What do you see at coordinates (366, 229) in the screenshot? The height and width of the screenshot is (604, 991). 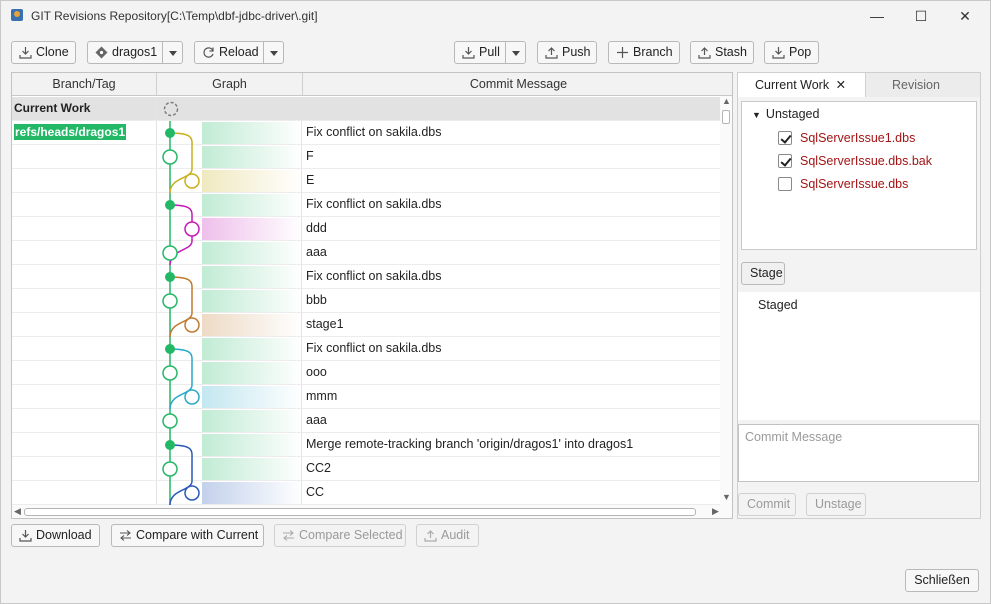 I see `commit-row: ddd` at bounding box center [366, 229].